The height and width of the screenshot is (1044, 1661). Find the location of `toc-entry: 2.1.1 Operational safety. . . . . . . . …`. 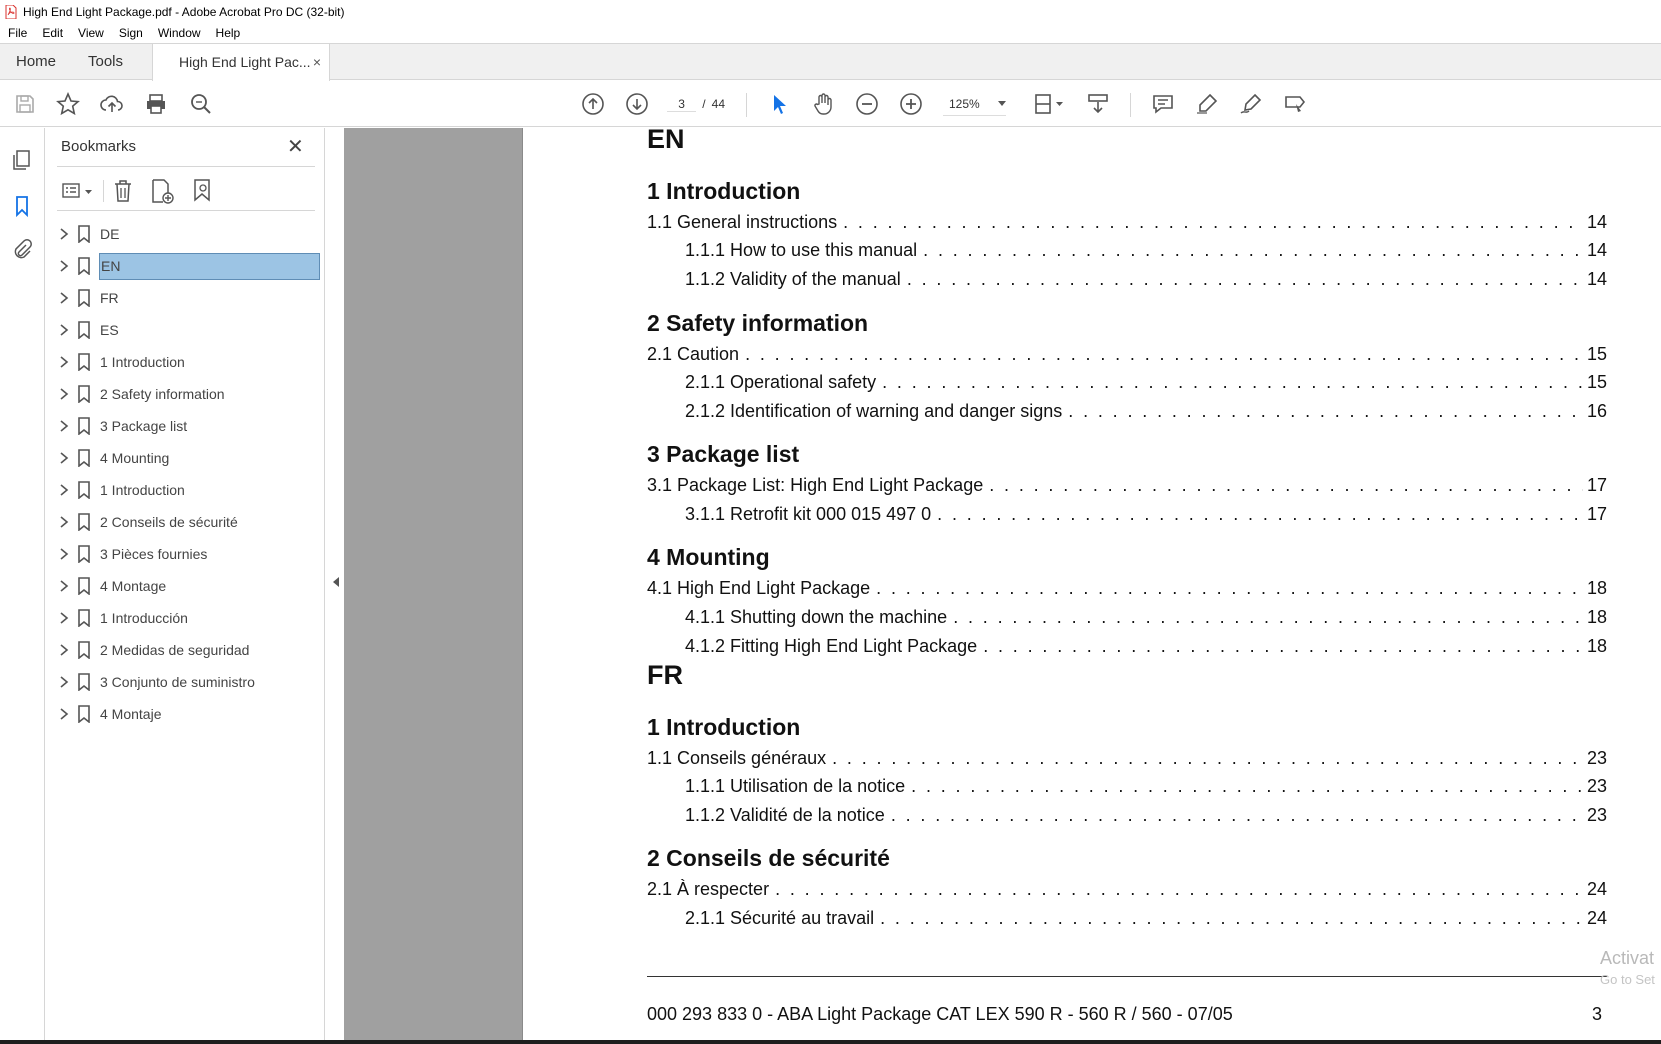

toc-entry: 2.1.1 Operational safety. . . . . . . . … is located at coordinates (1146, 384).